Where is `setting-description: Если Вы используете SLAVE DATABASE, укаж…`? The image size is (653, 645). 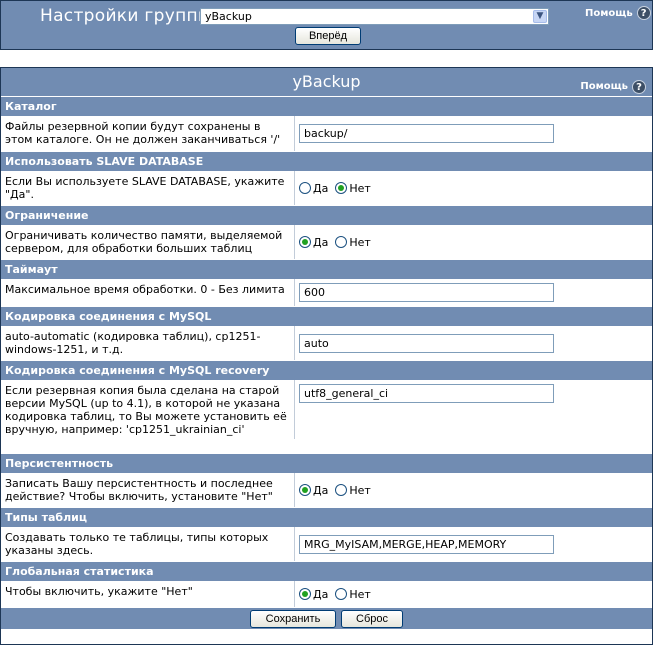
setting-description: Если Вы используете SLAVE DATABASE, укаж… is located at coordinates (148, 188).